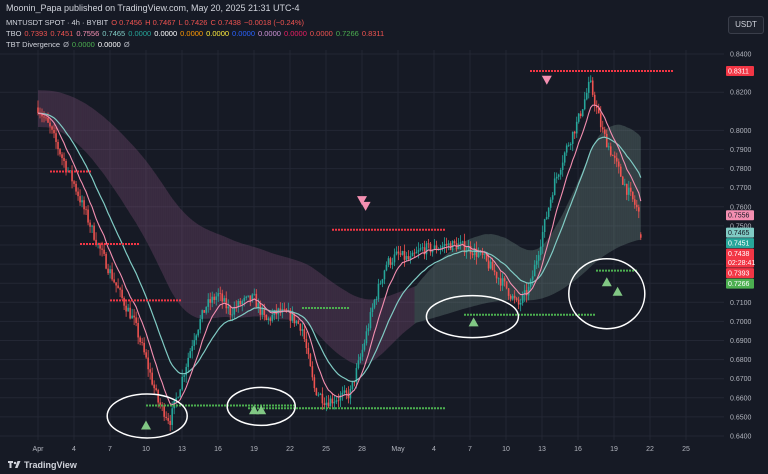  What do you see at coordinates (741, 417) in the screenshot?
I see `y-tick-label: 0.6500` at bounding box center [741, 417].